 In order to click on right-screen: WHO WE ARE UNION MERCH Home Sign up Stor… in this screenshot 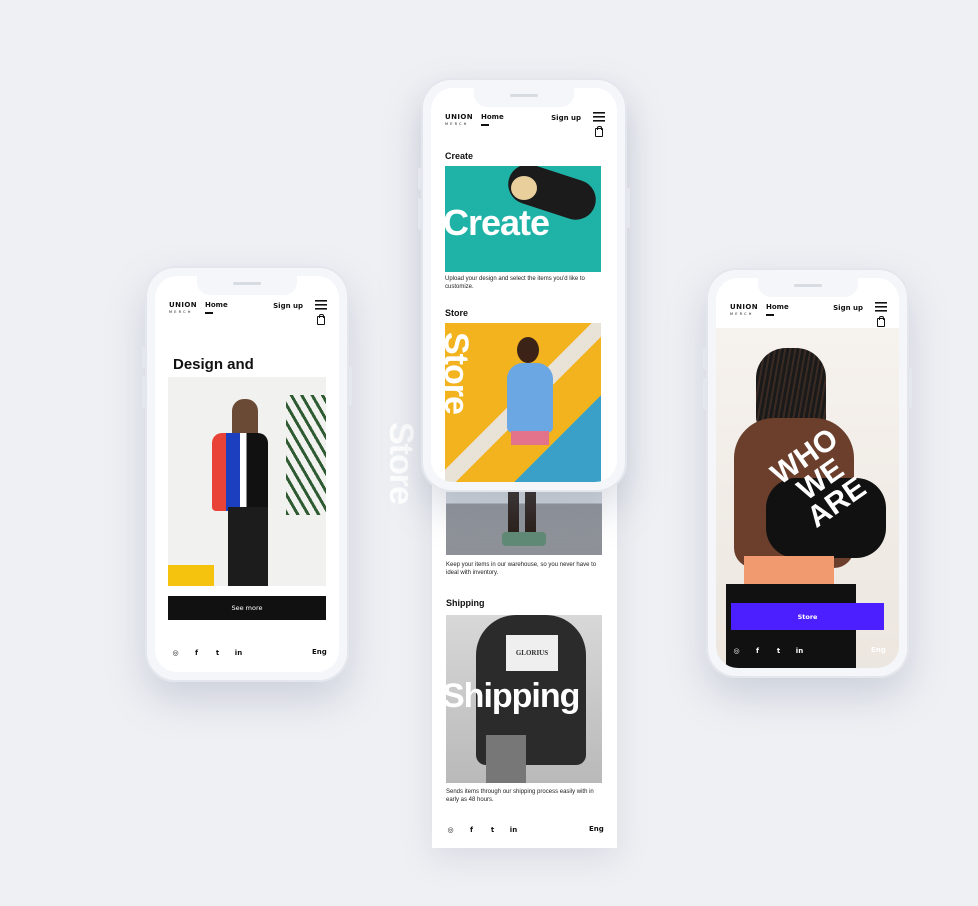, I will do `click(807, 473)`.